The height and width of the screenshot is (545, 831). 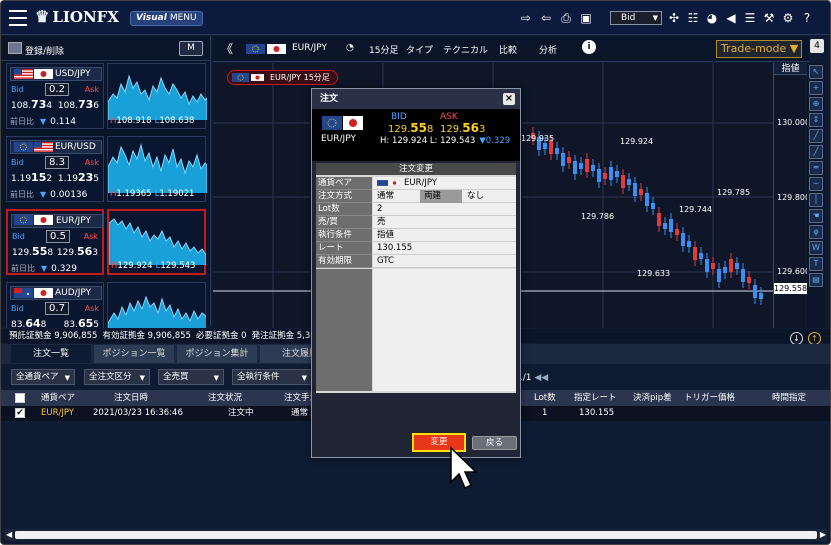 What do you see at coordinates (816, 232) in the screenshot?
I see `fibo-tool-icon: φ` at bounding box center [816, 232].